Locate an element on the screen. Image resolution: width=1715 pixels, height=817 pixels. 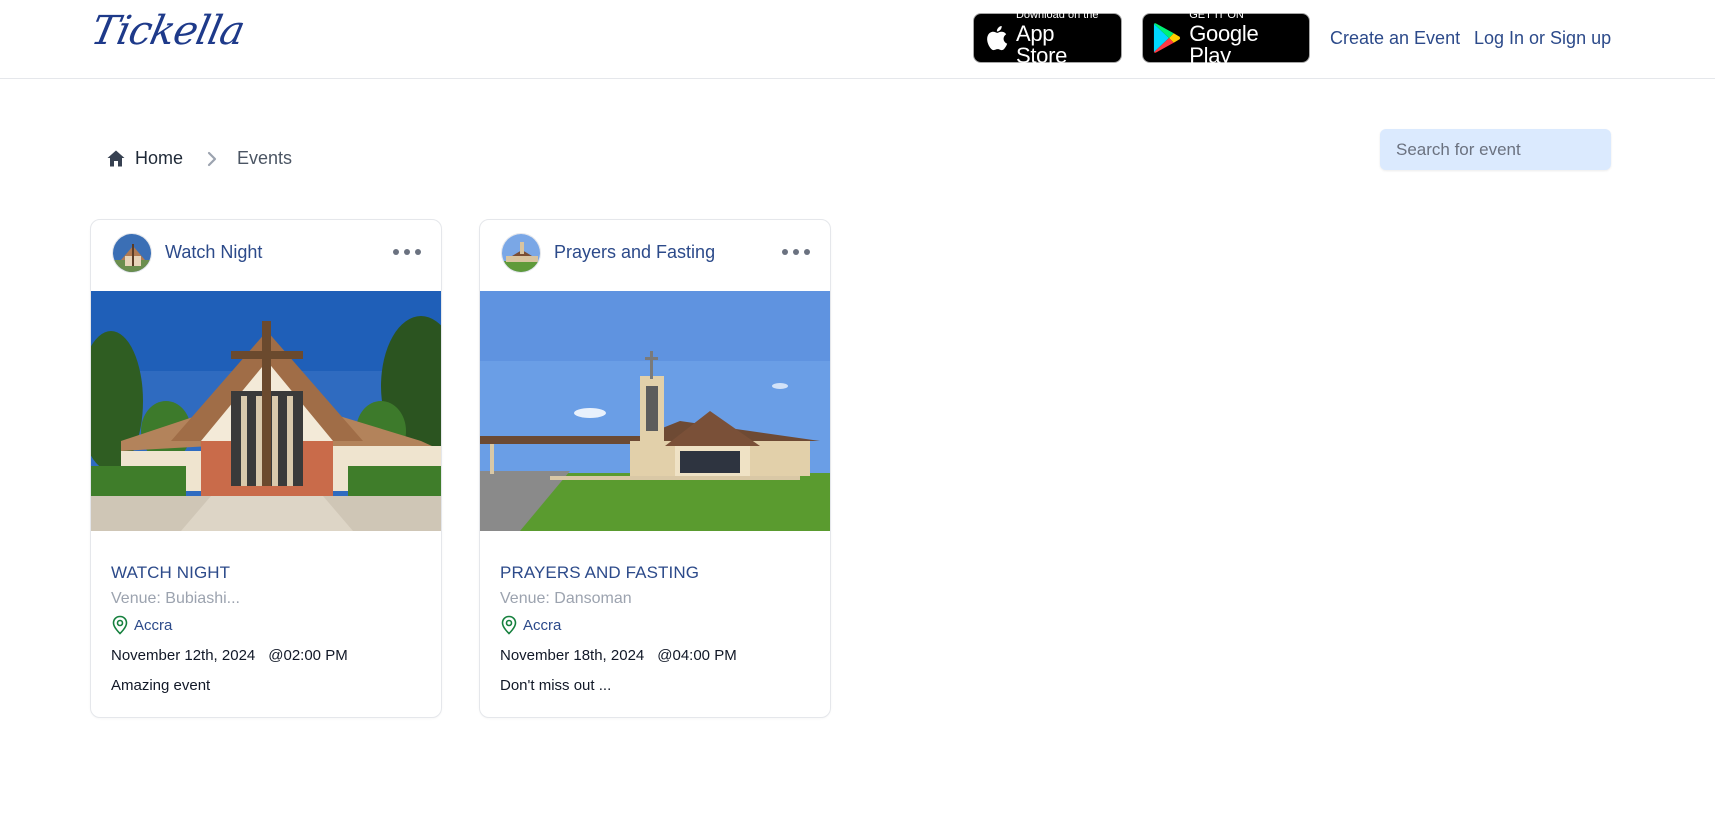
login-signup-link: Log In or Sign up is located at coordinates (1542, 38).